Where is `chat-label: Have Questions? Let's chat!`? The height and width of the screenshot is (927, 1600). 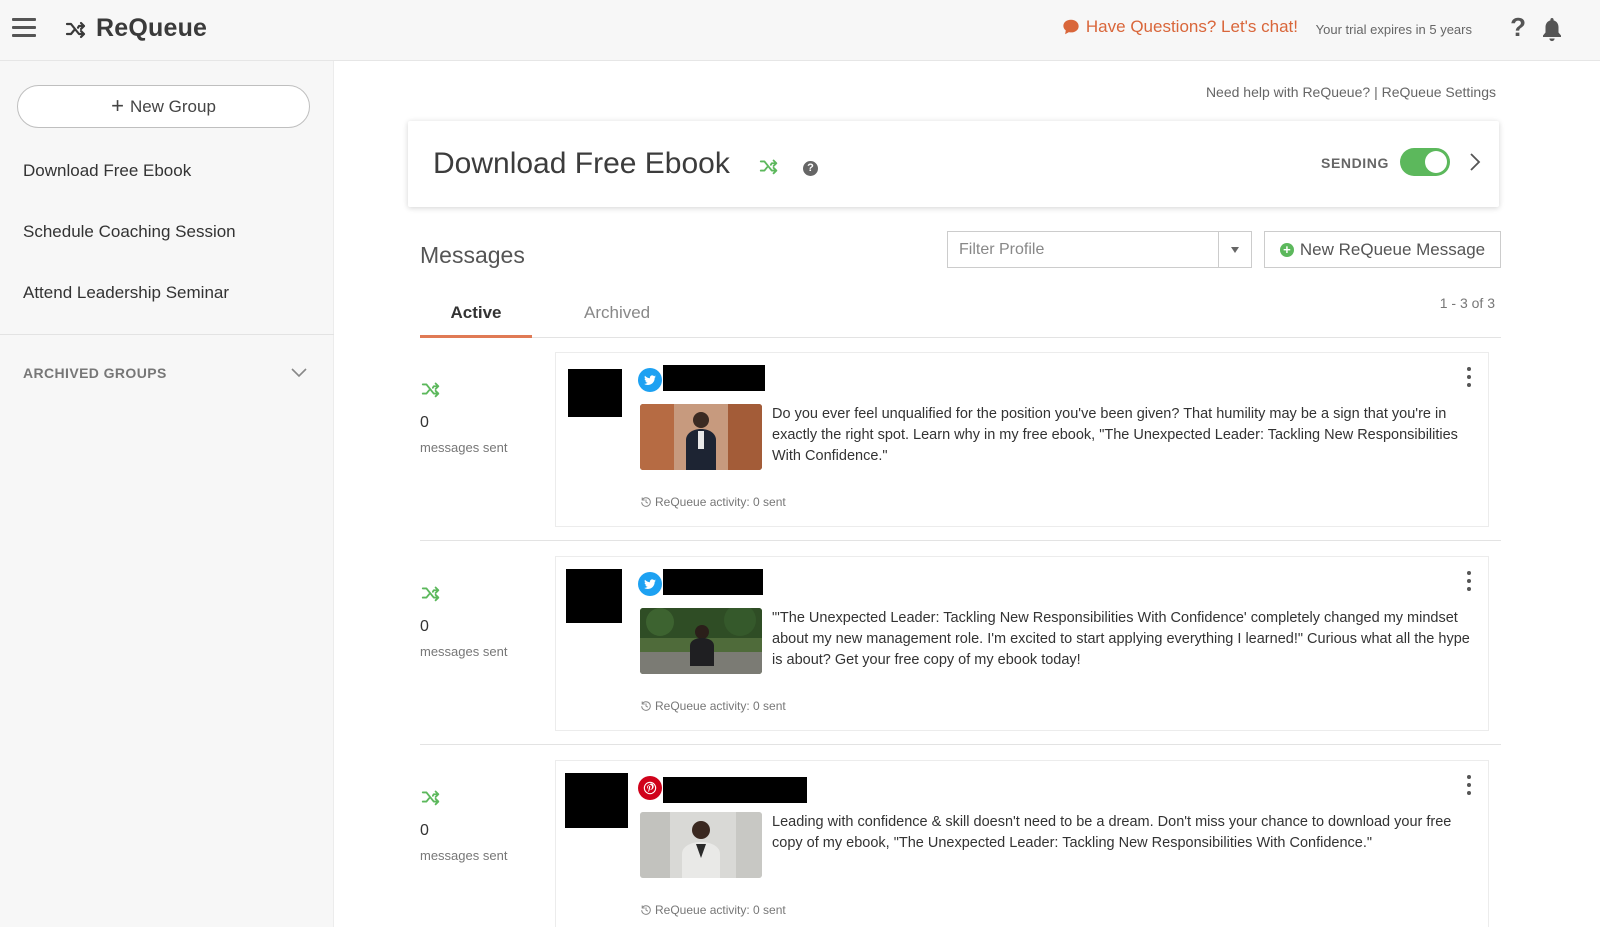
chat-label: Have Questions? Let's chat! is located at coordinates (1191, 26).